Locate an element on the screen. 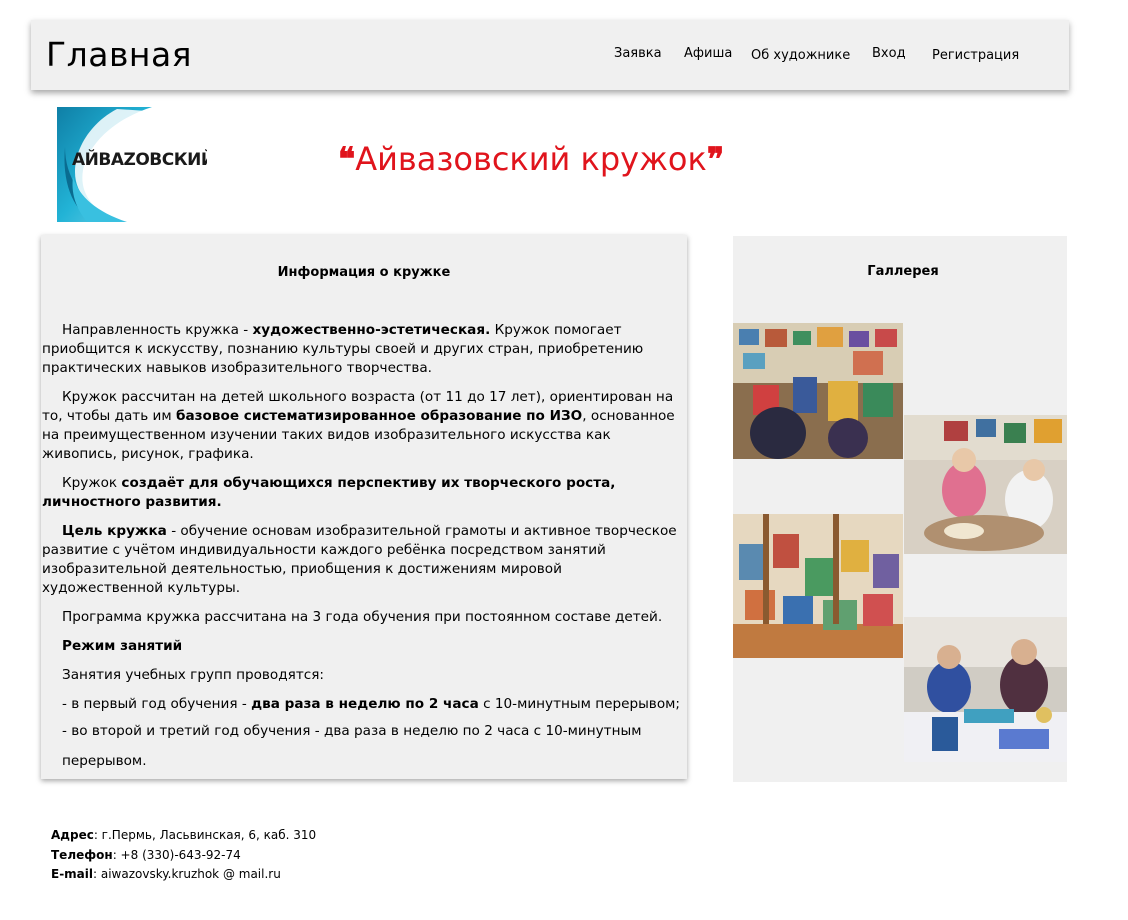 The width and height of the screenshot is (1128, 920). phone-line: Телефон: +8 (330)-643-92-74 is located at coordinates (183, 856).